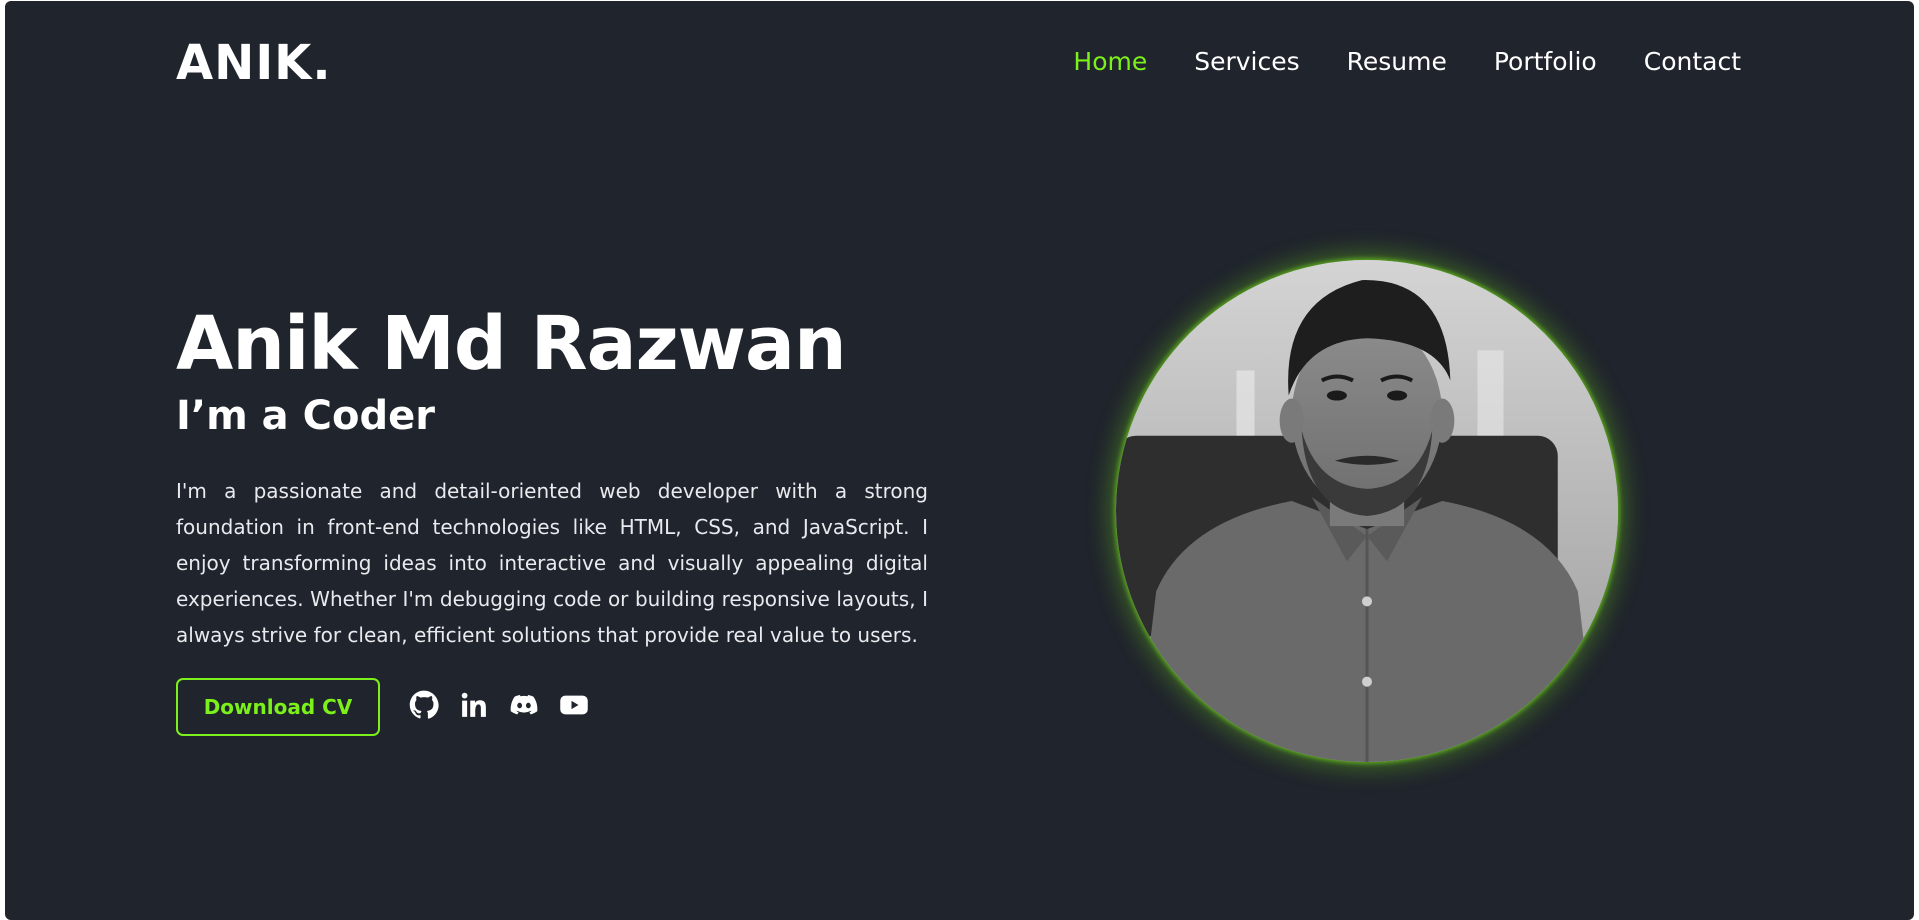 The height and width of the screenshot is (920, 1919). I want to click on discord-link, so click(524, 705).